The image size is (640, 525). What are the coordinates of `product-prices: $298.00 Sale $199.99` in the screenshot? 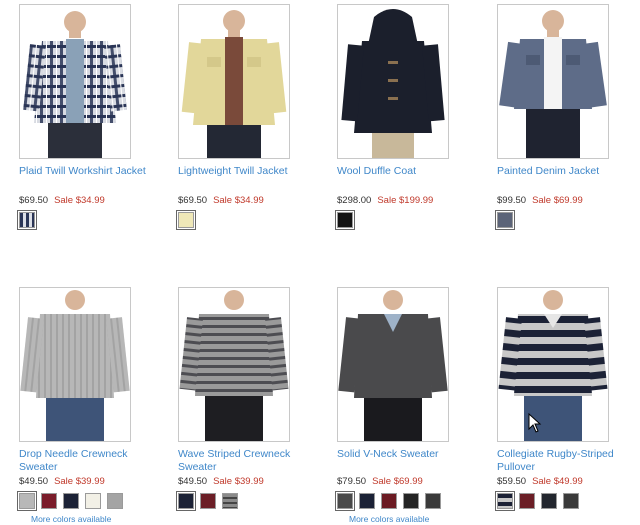 It's located at (385, 201).